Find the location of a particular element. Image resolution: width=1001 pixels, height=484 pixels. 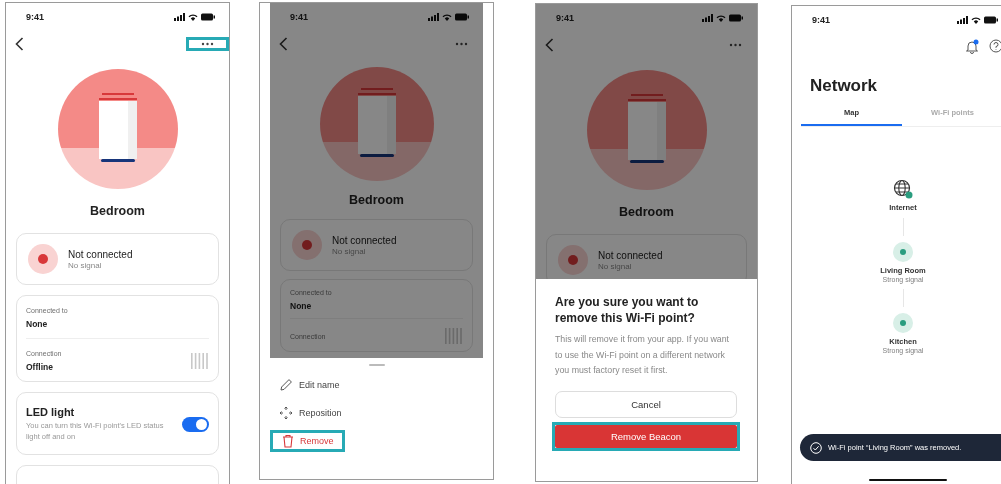

menu-item: Reposition is located at coordinates (310, 413).